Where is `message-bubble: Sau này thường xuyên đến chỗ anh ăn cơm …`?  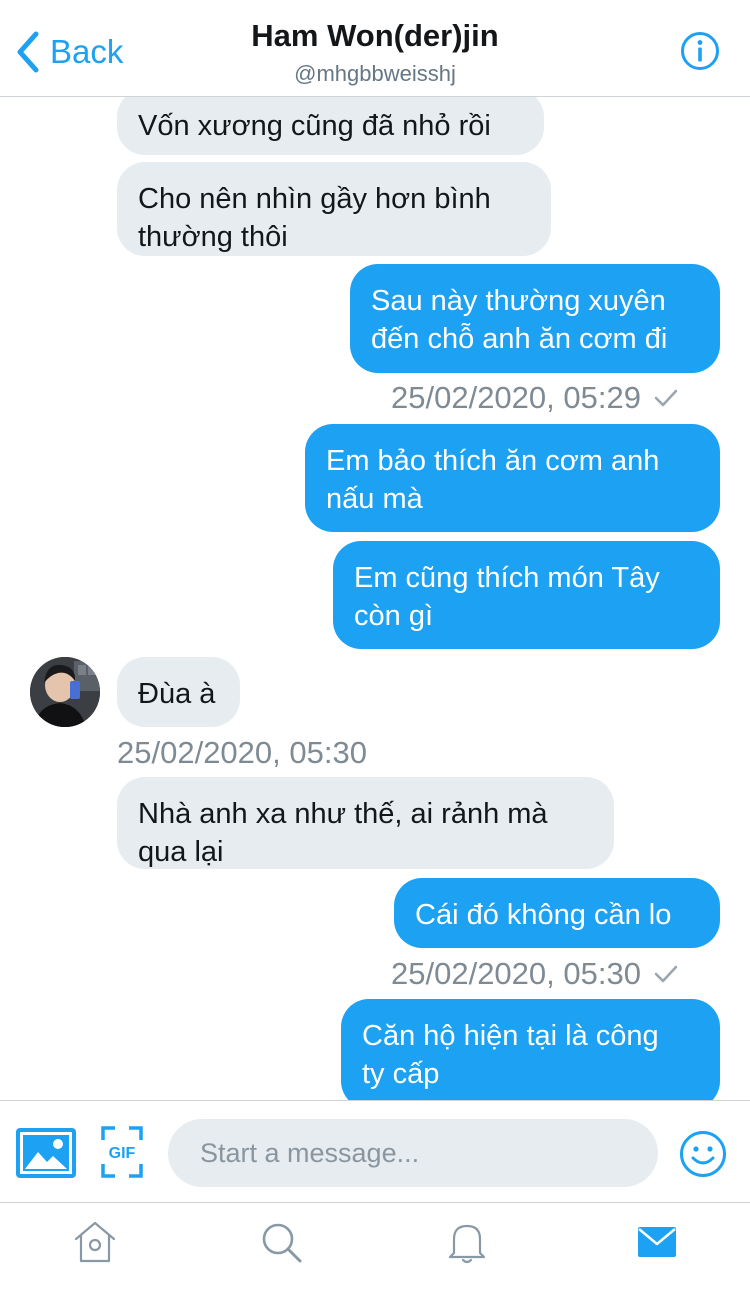
message-bubble: Sau này thường xuyên đến chỗ anh ăn cơm … is located at coordinates (535, 318).